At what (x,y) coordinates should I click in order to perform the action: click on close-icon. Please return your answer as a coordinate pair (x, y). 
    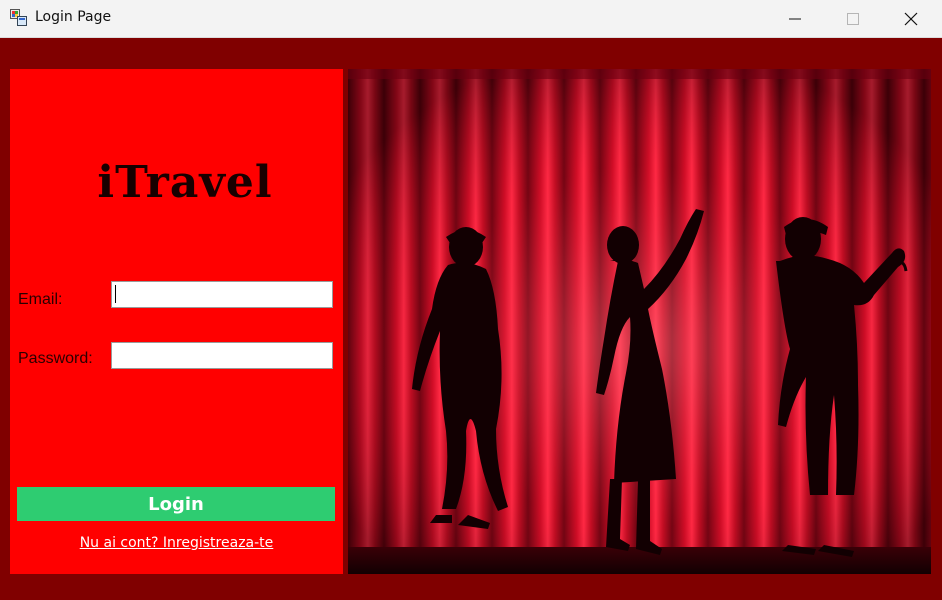
    Looking at the image, I should click on (911, 18).